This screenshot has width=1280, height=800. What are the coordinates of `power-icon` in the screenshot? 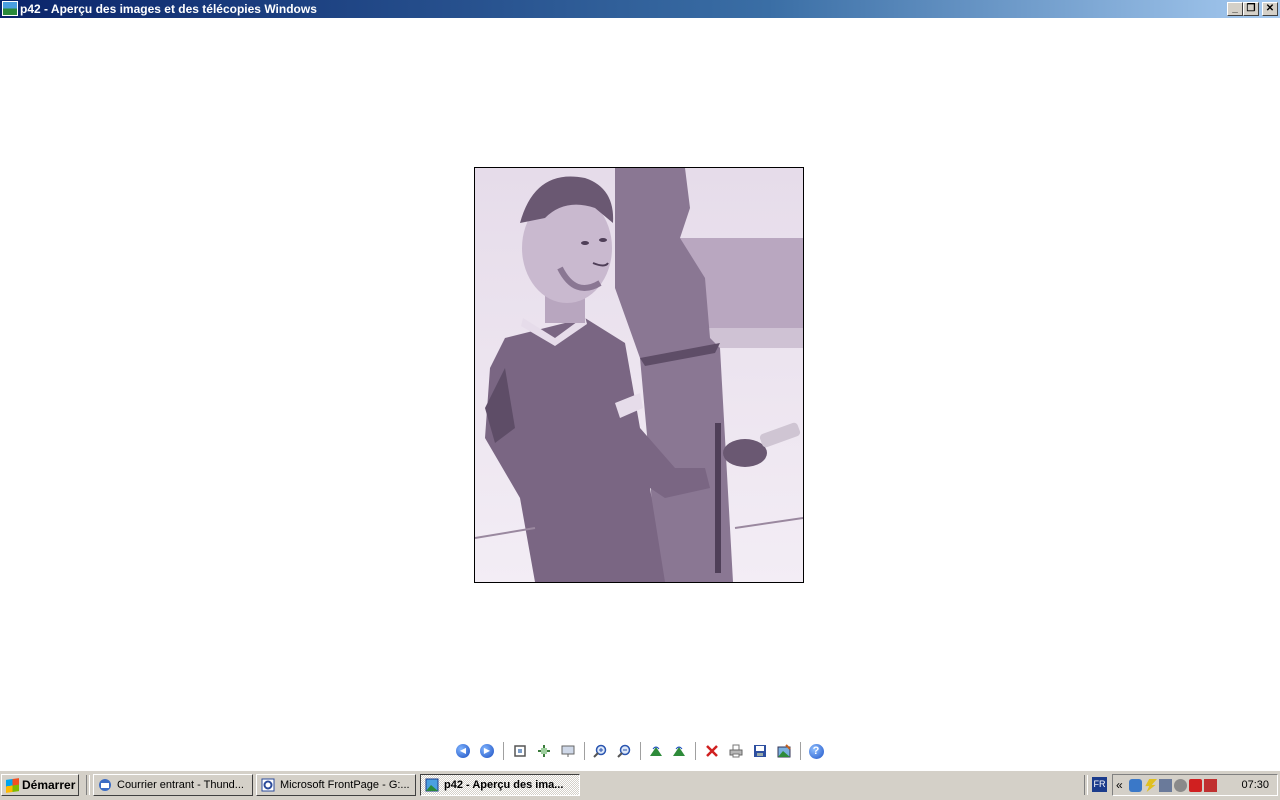 It's located at (1151, 785).